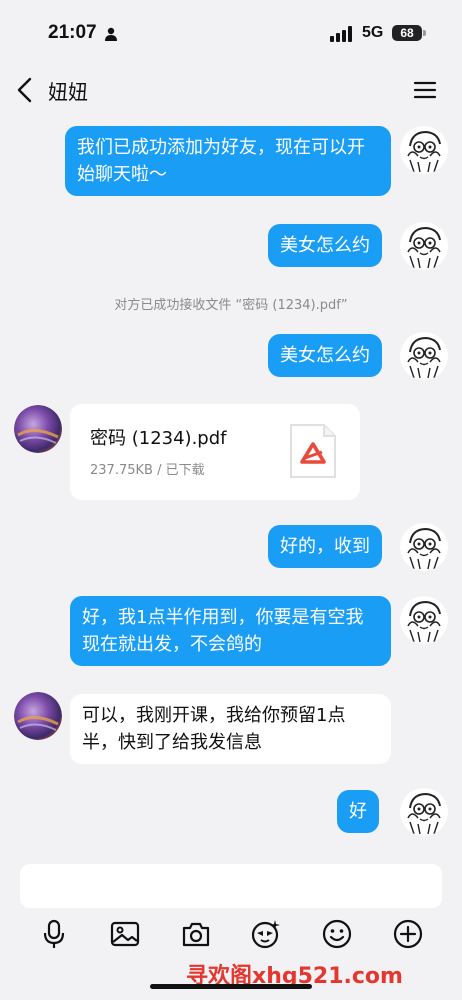 The height and width of the screenshot is (1000, 462). What do you see at coordinates (424, 33) in the screenshot?
I see `battery-tip` at bounding box center [424, 33].